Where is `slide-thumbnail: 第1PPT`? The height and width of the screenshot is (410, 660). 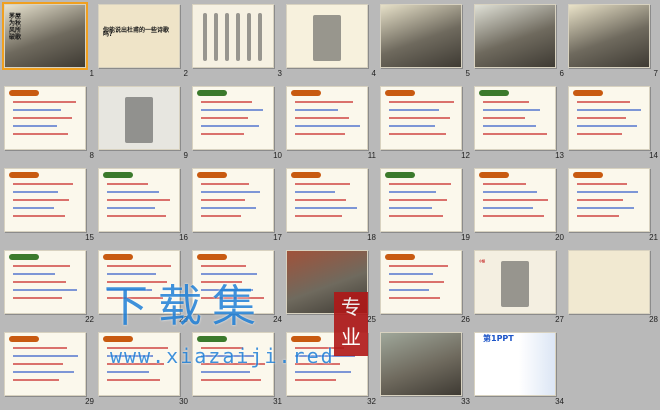
slide-thumbnail: 第1PPT is located at coordinates (515, 364).